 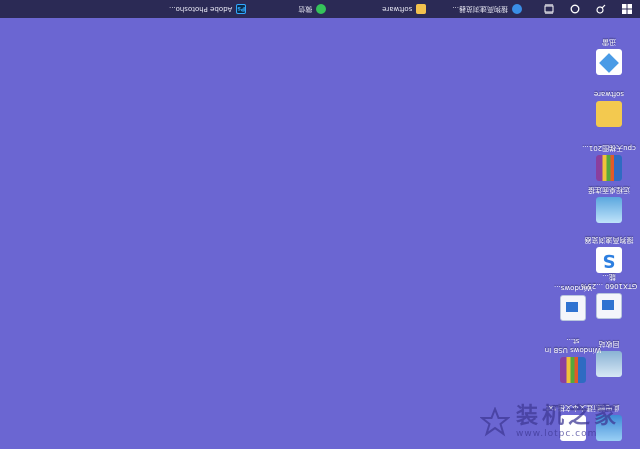 I want to click on taskbar-app-software-folder: software, so click(x=404, y=9).